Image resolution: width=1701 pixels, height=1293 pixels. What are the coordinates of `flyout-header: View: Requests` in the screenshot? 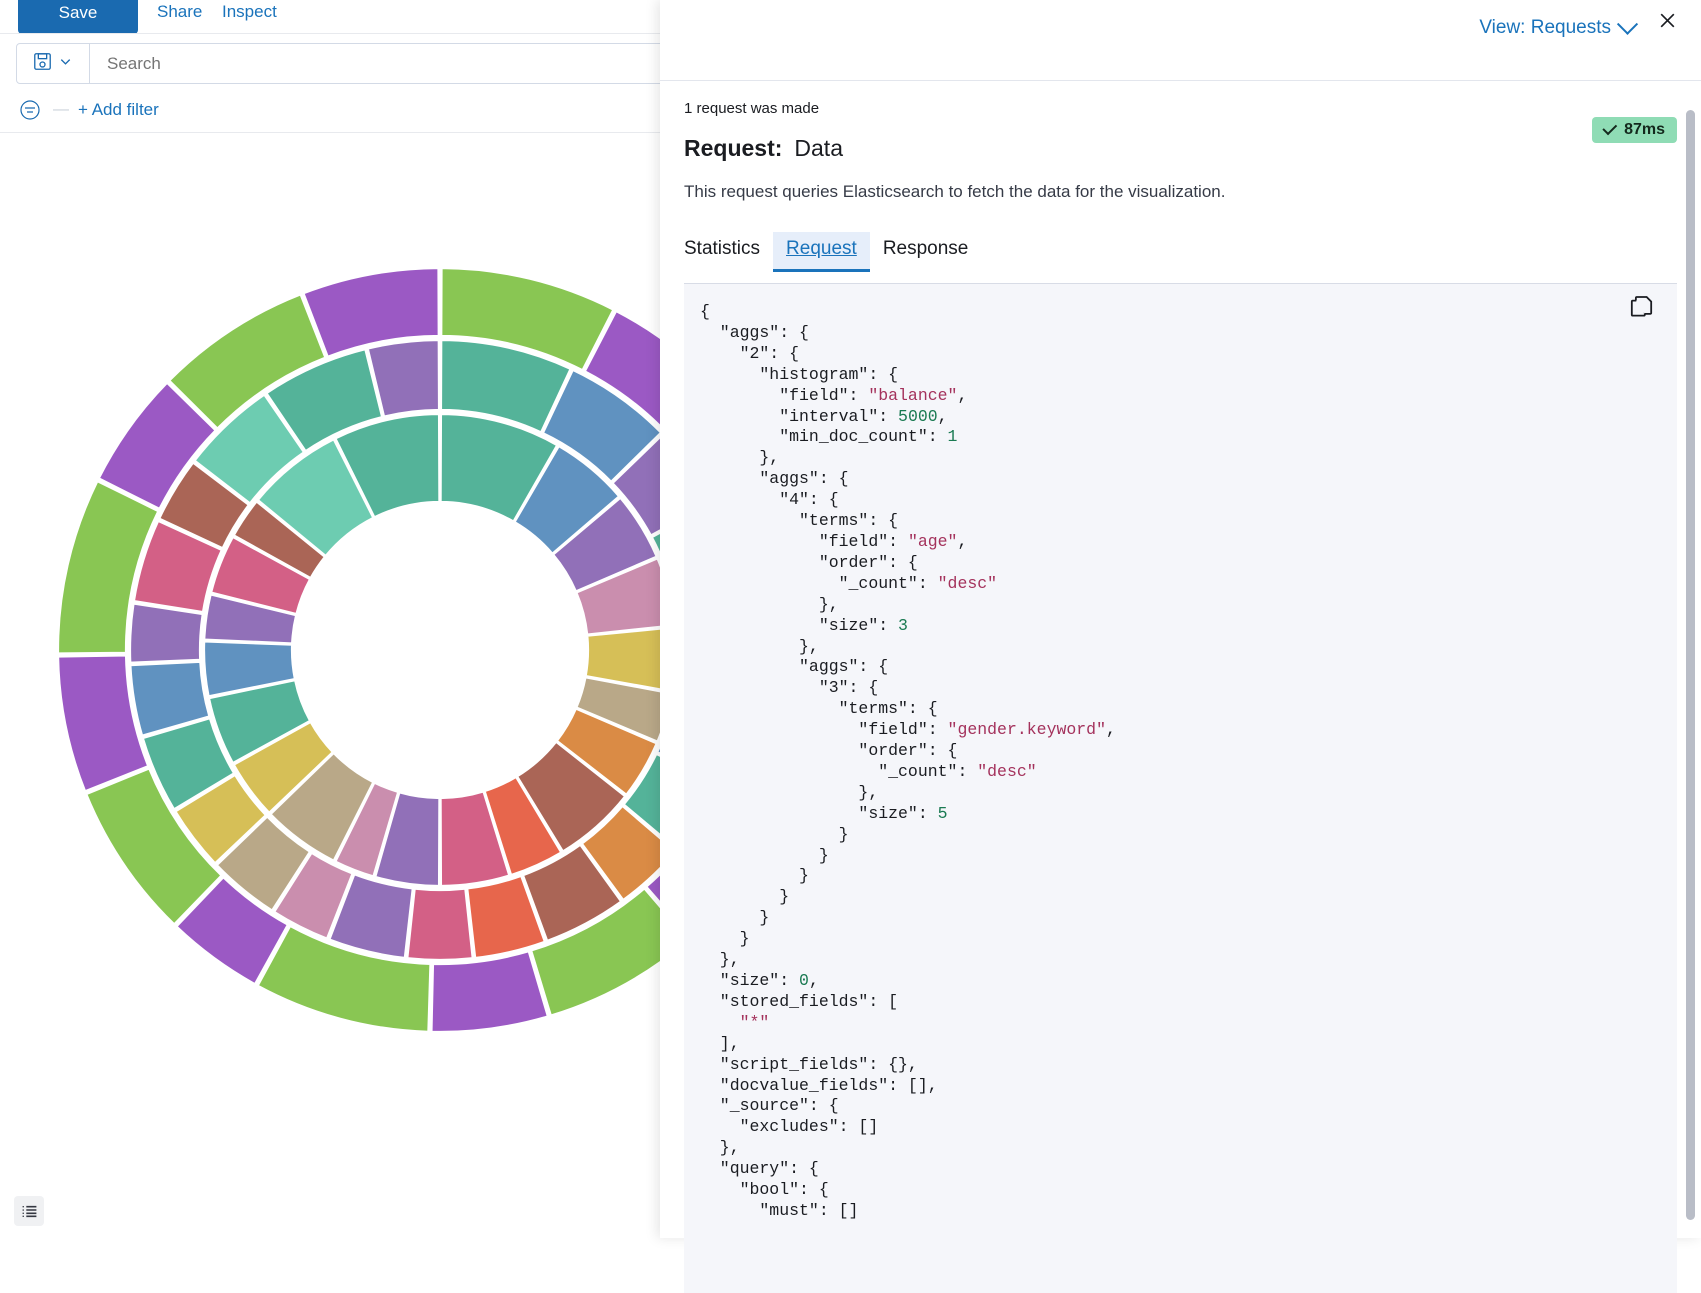 It's located at (1180, 40).